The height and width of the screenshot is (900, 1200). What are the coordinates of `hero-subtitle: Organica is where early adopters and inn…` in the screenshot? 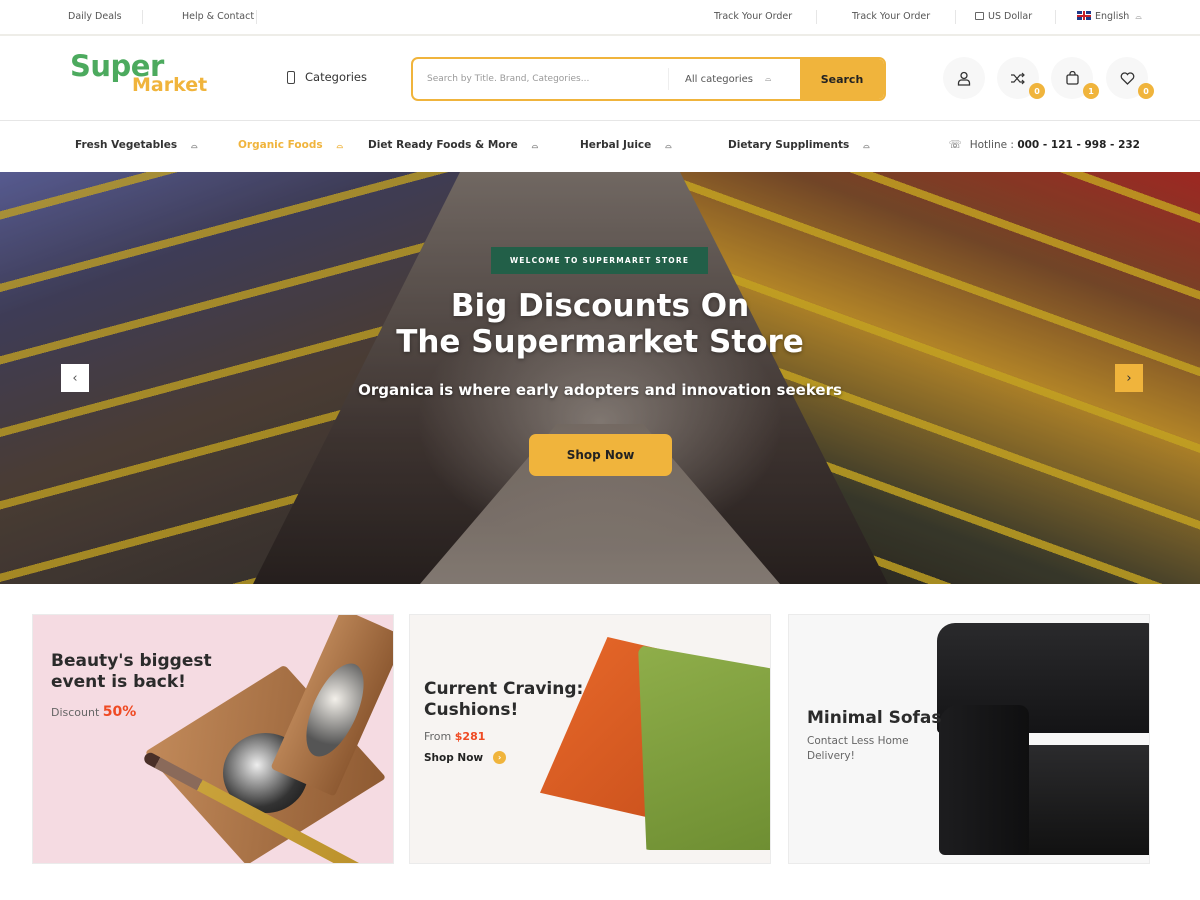 It's located at (600, 390).